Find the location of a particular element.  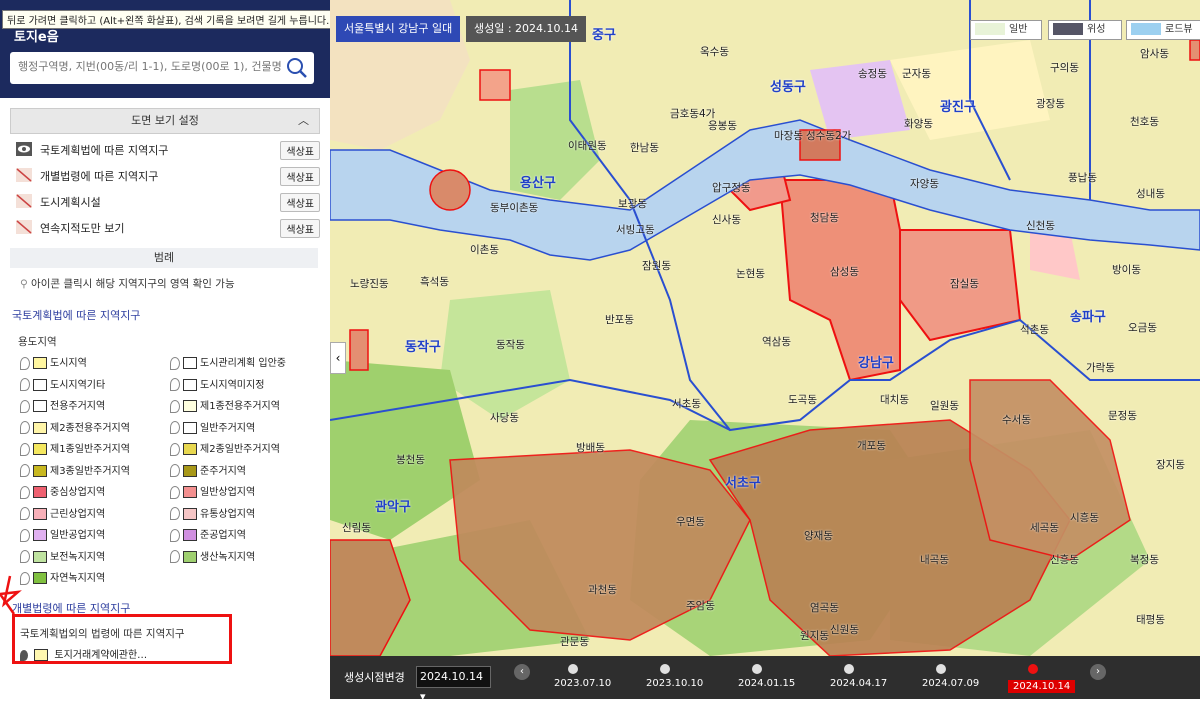

dong-label: 방이동 is located at coordinates (1126, 270).